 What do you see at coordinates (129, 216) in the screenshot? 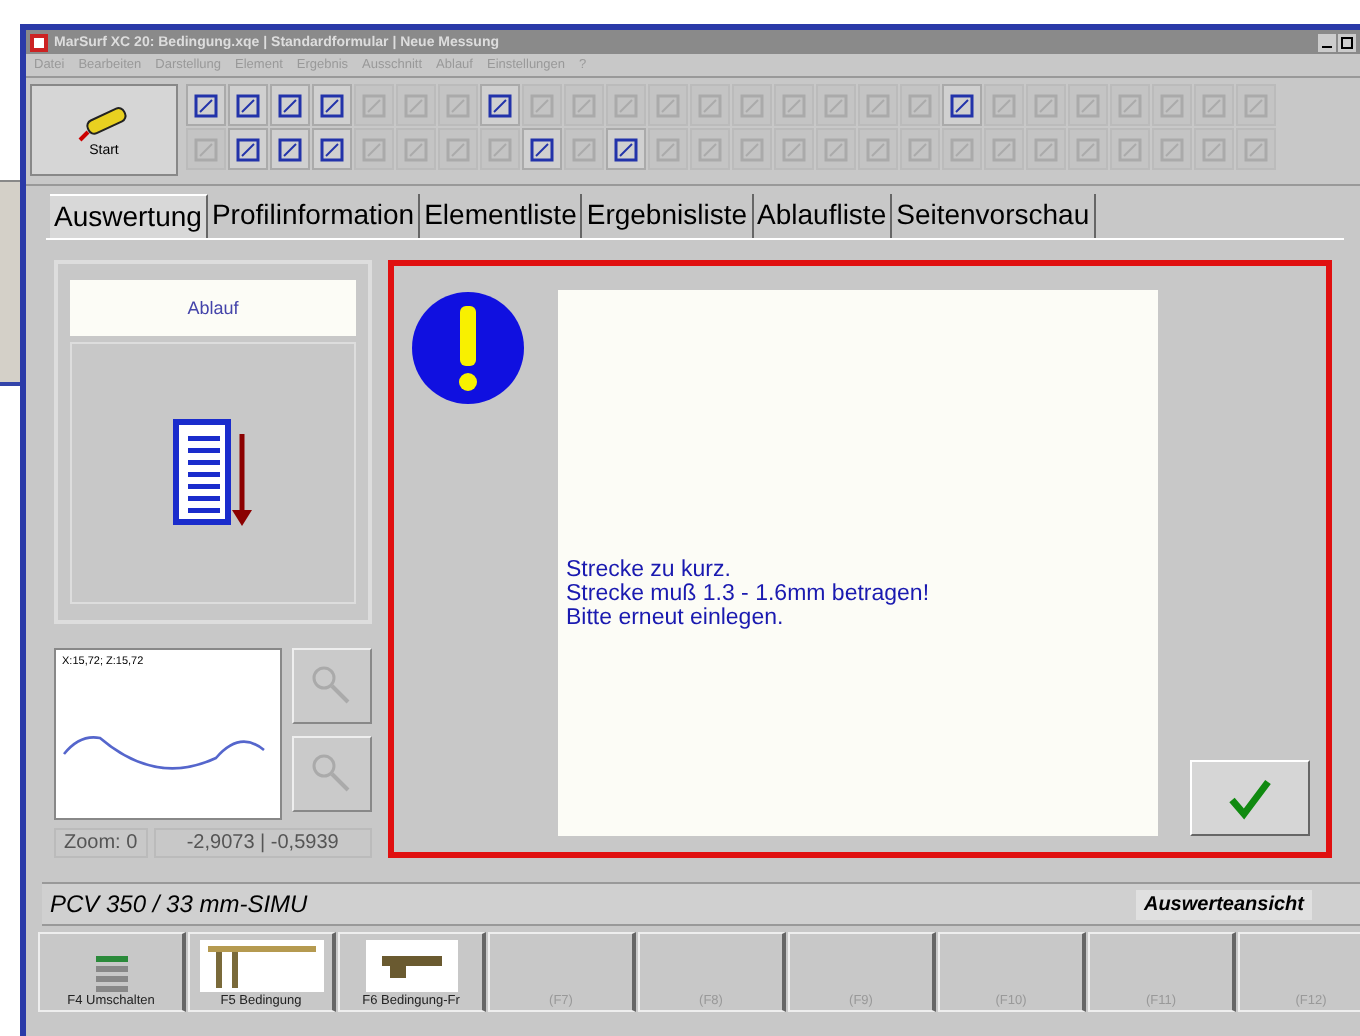
I see `tab: Auswertung` at bounding box center [129, 216].